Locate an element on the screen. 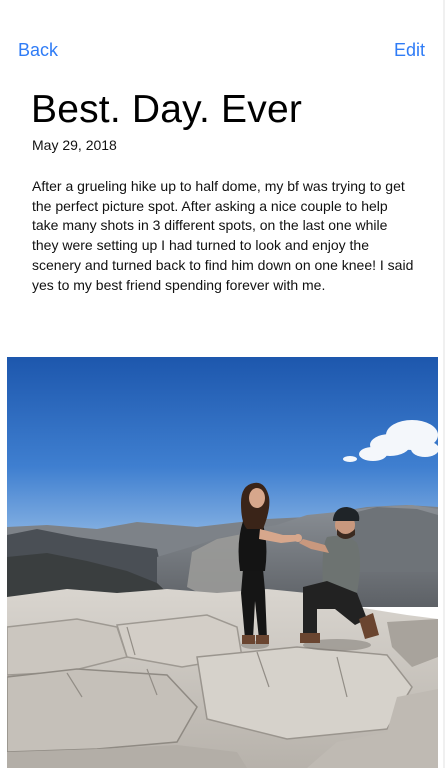  back-button: Back is located at coordinates (38, 50).